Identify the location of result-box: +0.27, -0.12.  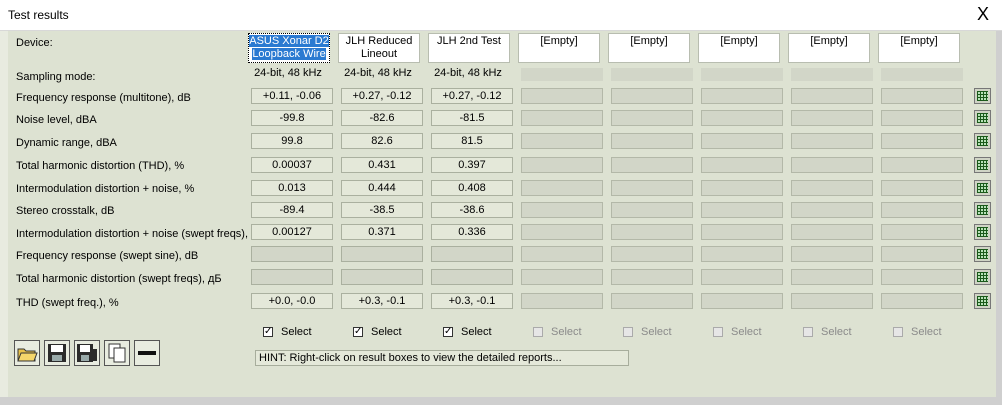
(472, 96).